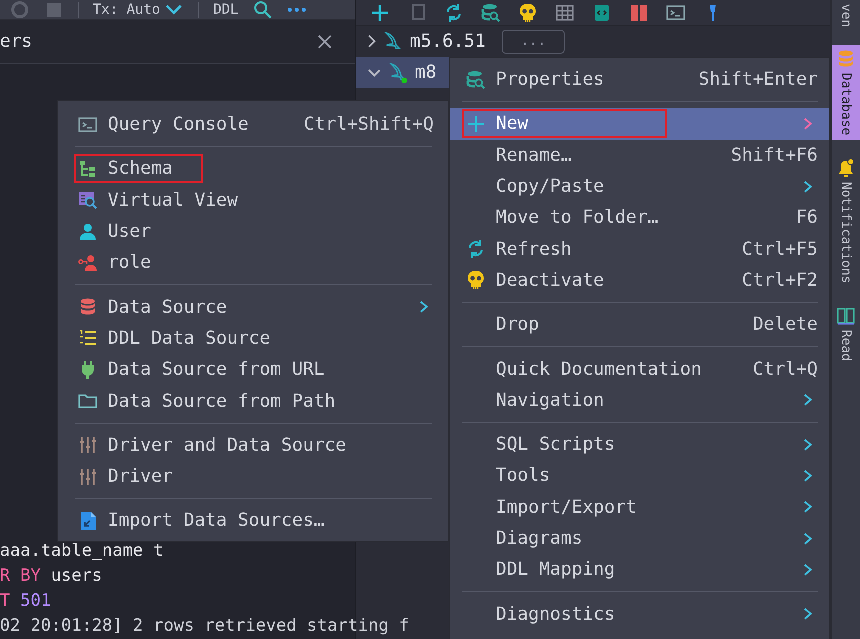 The height and width of the screenshot is (639, 860). What do you see at coordinates (253, 169) in the screenshot?
I see `menu-item: Schema` at bounding box center [253, 169].